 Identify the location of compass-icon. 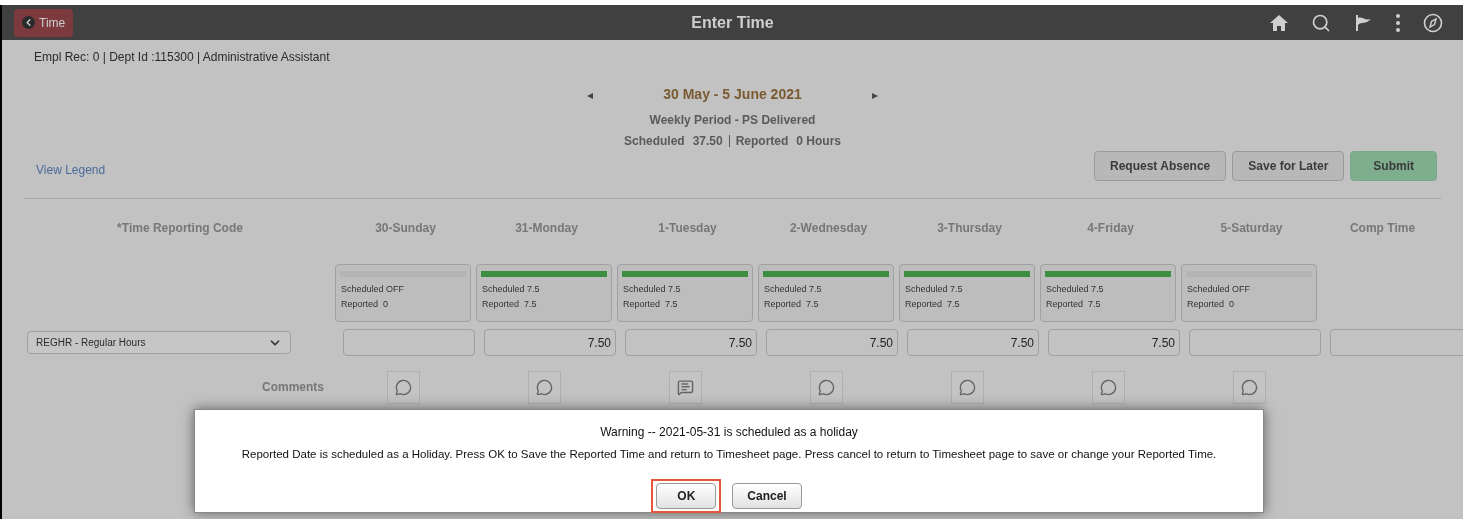
(1433, 22).